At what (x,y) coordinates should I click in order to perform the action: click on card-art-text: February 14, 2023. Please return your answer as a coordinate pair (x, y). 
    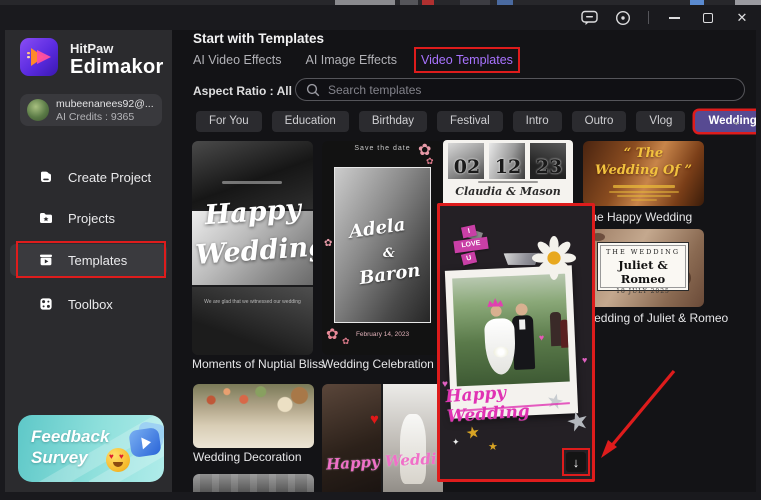
    Looking at the image, I should click on (382, 334).